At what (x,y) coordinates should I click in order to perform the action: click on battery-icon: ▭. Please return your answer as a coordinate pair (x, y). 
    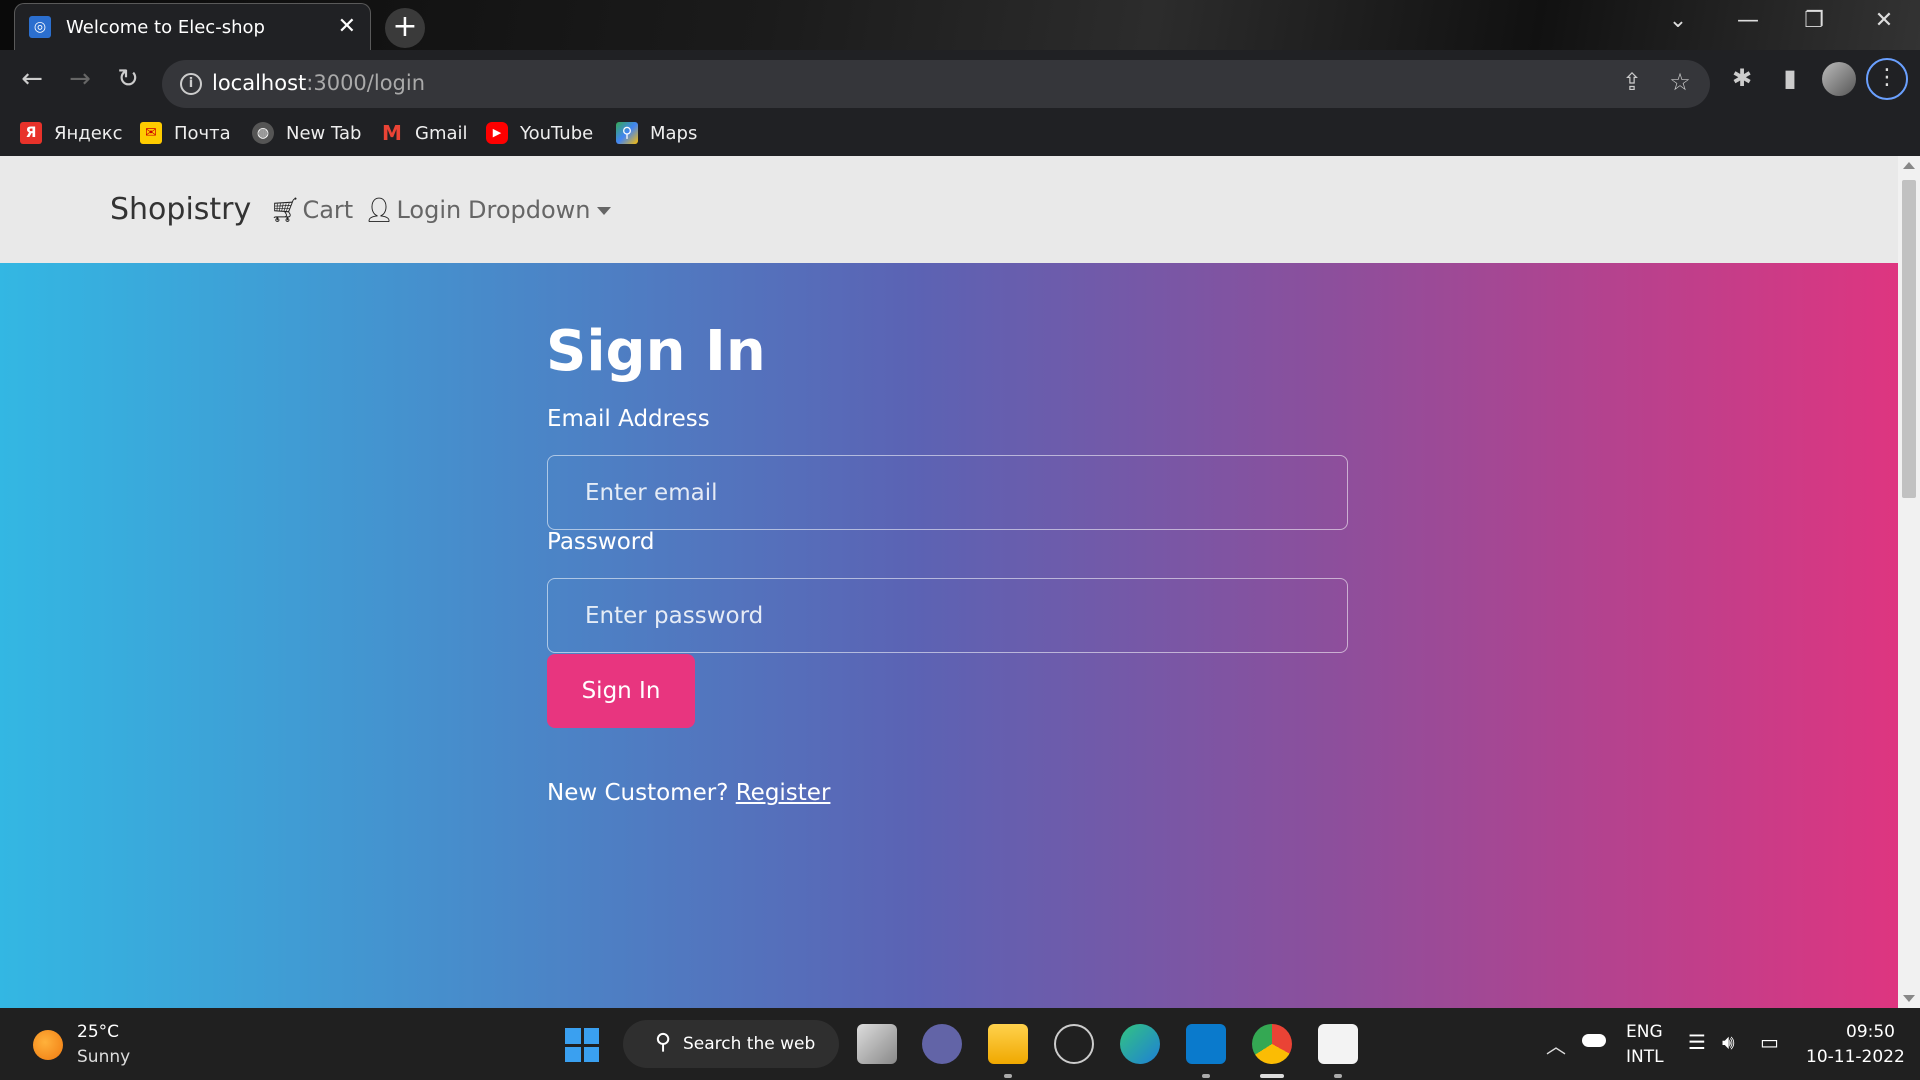
    Looking at the image, I should click on (1769, 1042).